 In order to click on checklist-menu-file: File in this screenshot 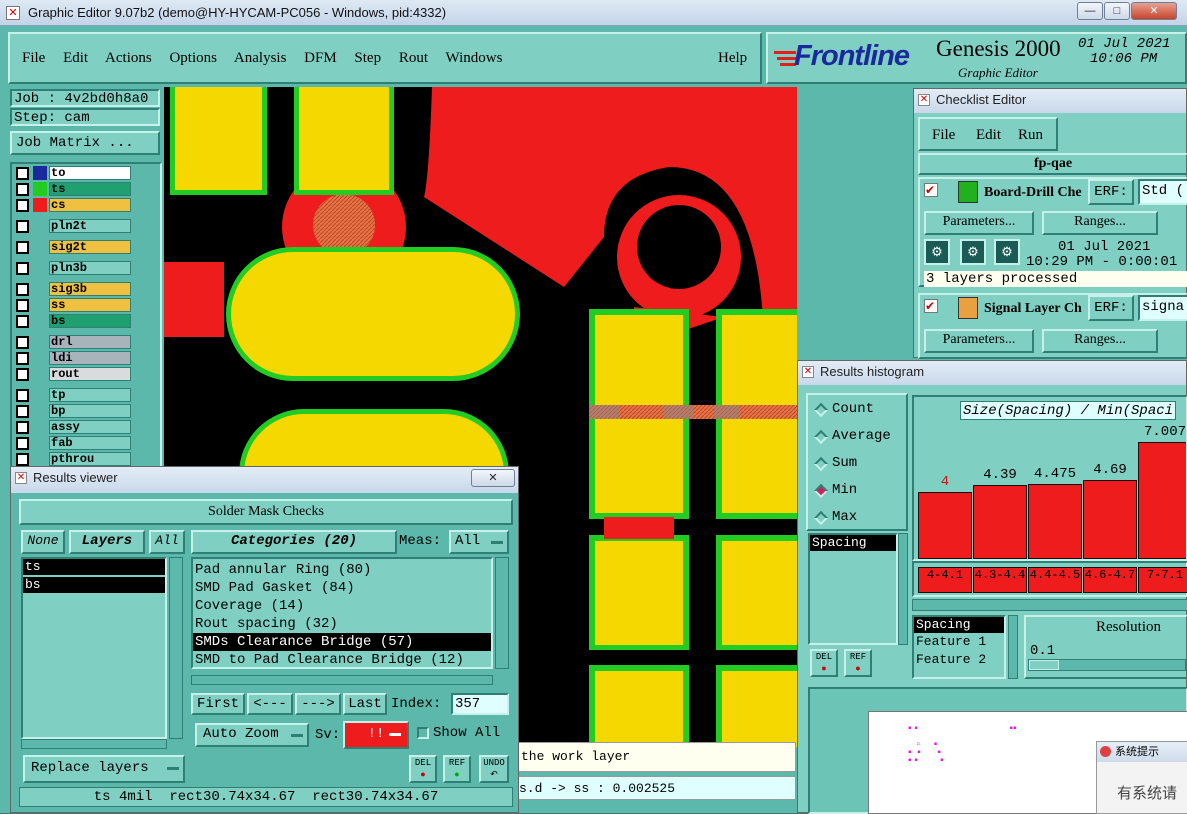, I will do `click(943, 135)`.